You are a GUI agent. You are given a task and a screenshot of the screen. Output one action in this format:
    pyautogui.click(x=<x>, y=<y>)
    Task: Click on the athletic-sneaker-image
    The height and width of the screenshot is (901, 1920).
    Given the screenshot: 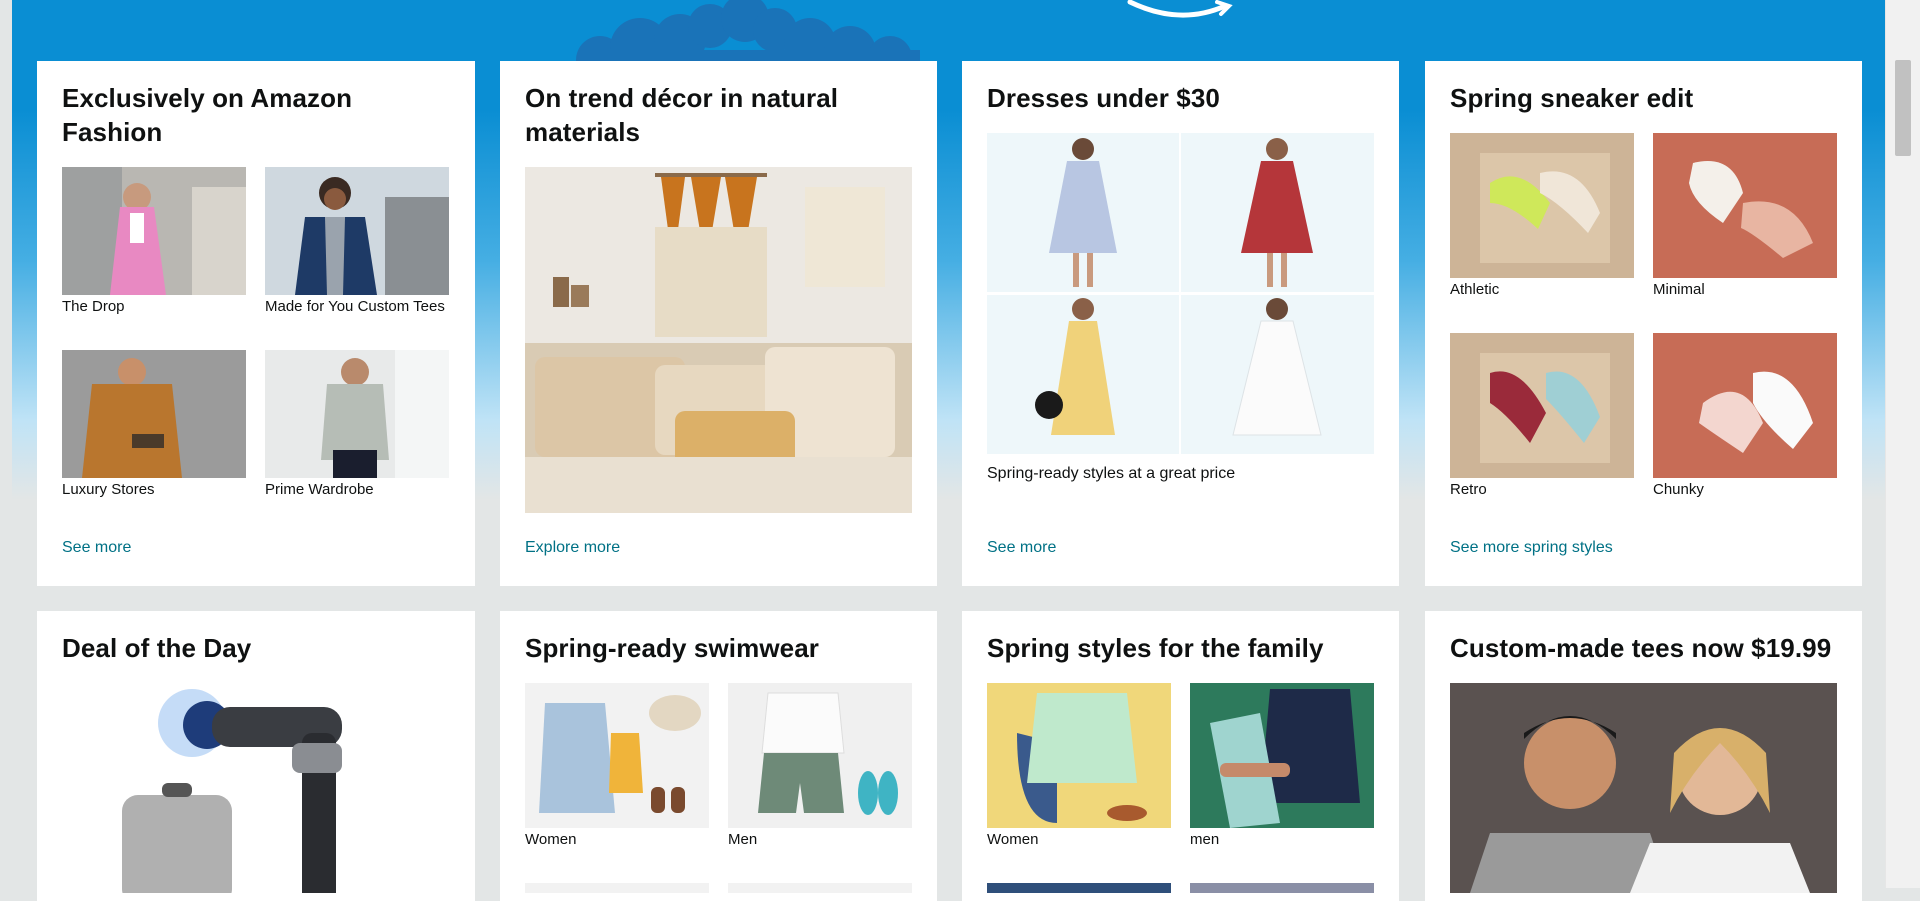 What is the action you would take?
    pyautogui.click(x=1542, y=205)
    